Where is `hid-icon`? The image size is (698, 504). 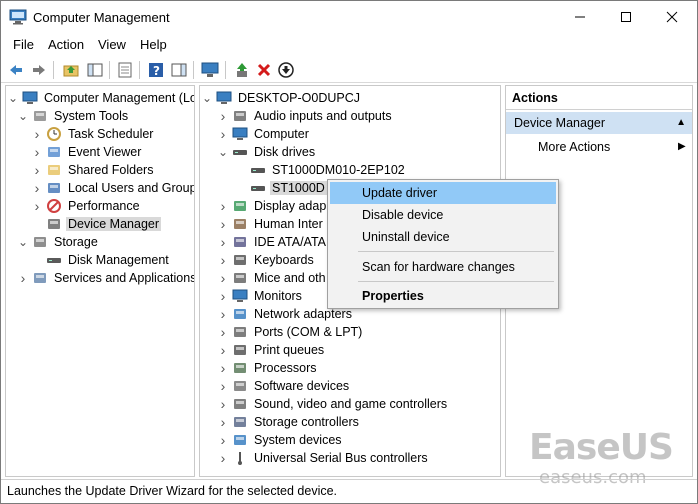
hid-icon is located at coordinates (240, 224).